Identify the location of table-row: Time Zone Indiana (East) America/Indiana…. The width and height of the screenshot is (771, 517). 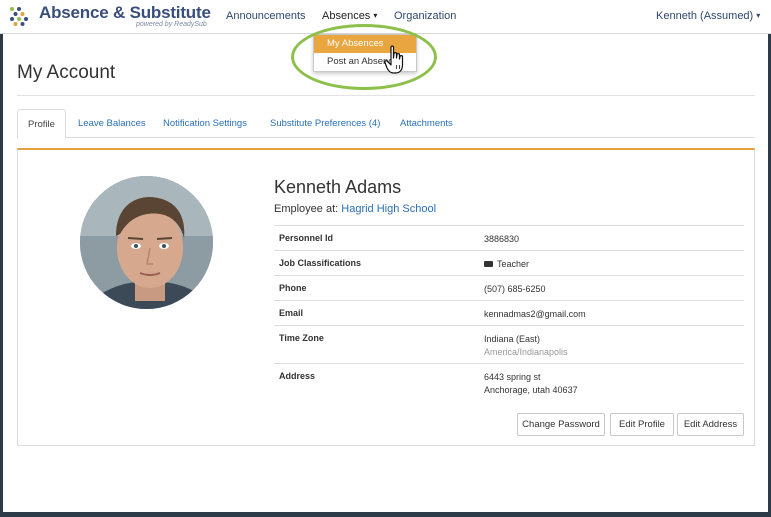
(509, 344).